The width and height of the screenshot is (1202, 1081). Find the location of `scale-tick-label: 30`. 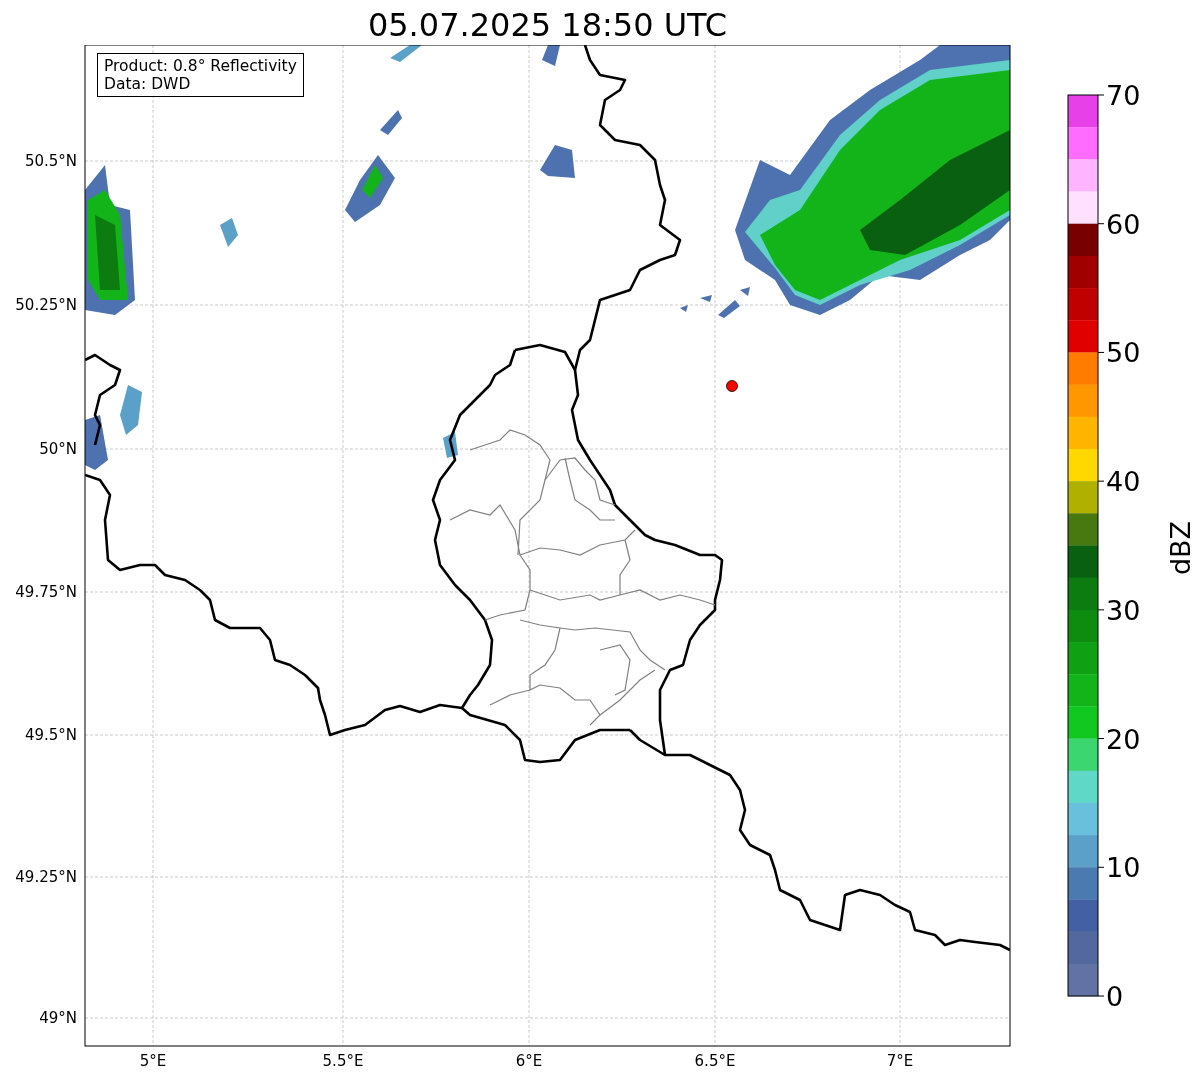

scale-tick-label: 30 is located at coordinates (1123, 610).